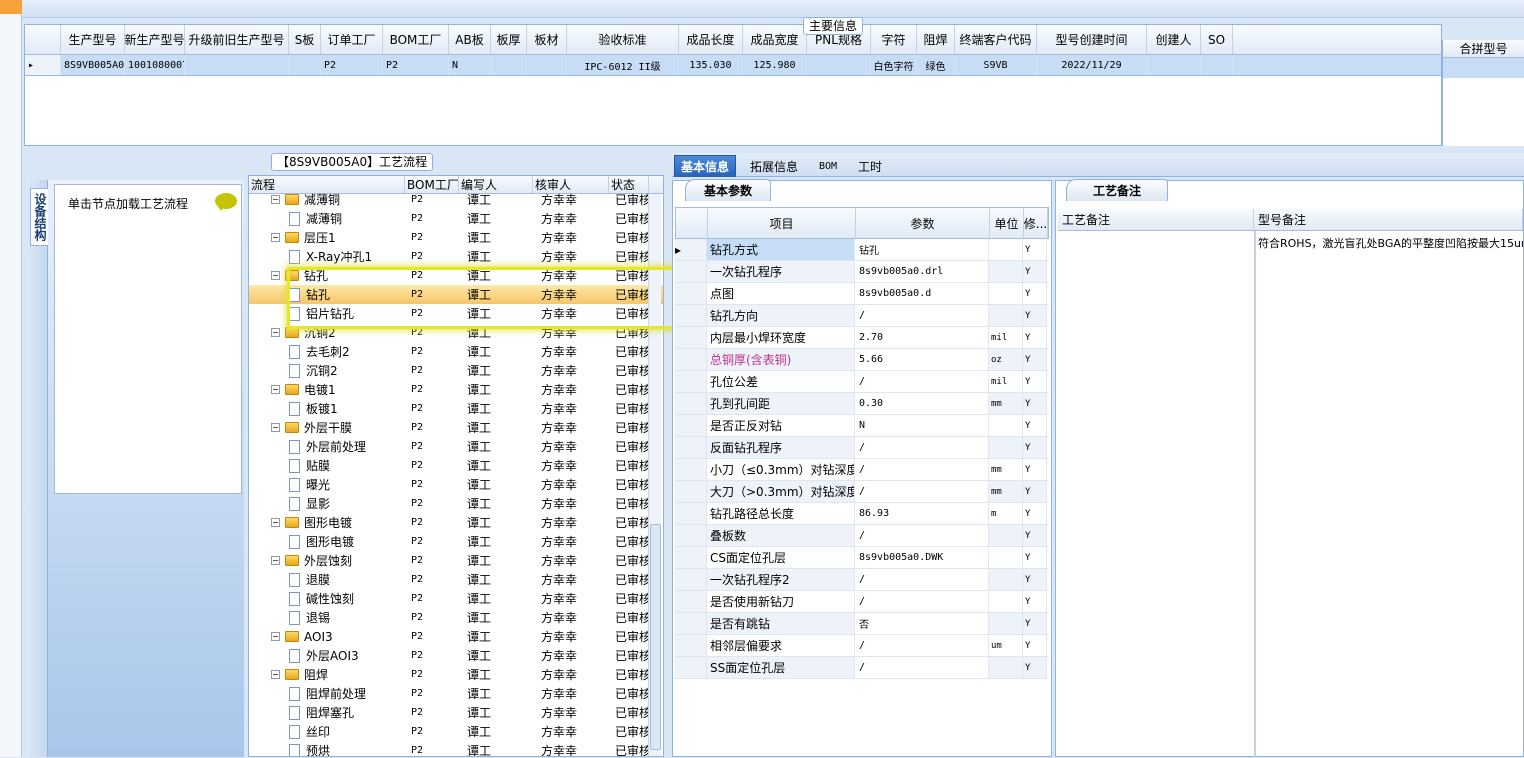 This screenshot has width=1524, height=758. What do you see at coordinates (327, 351) in the screenshot?
I see `tree-node: 去毛刺2` at bounding box center [327, 351].